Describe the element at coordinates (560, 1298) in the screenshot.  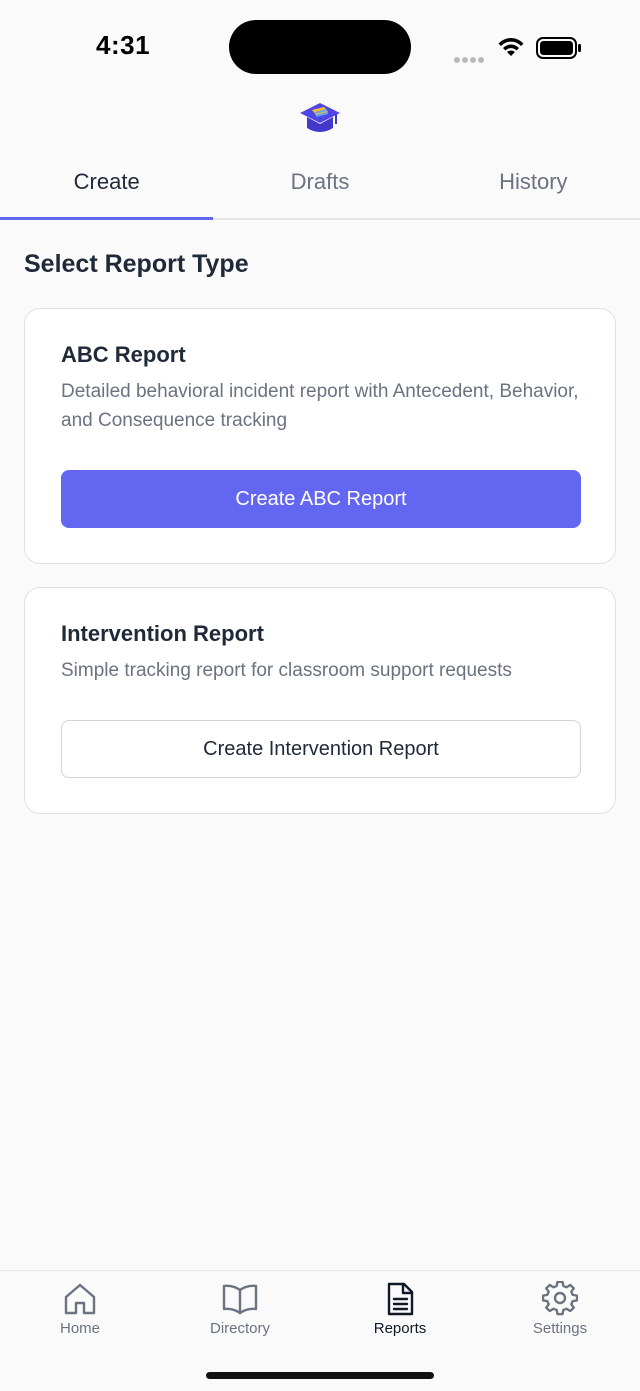
I see `gear-icon` at that location.